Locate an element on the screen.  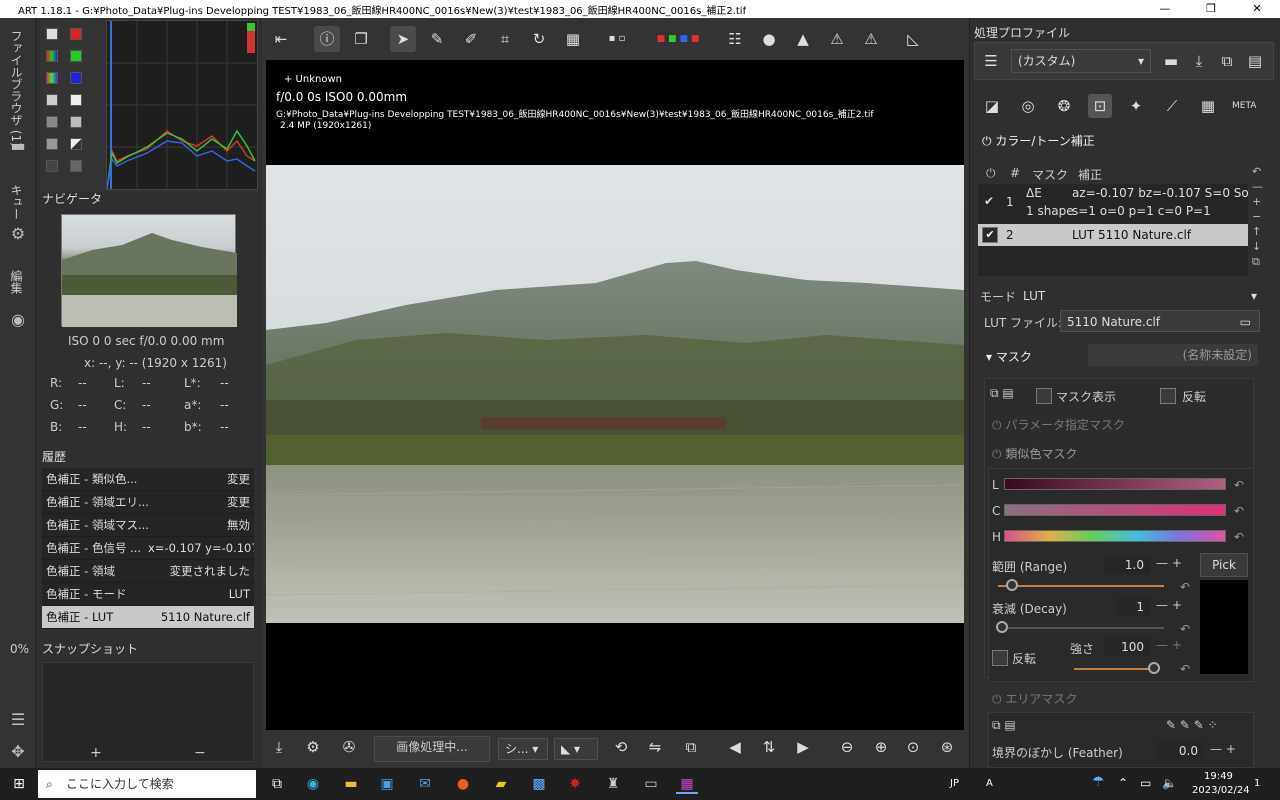
tab-effects-icon: ✦ is located at coordinates (1136, 106).